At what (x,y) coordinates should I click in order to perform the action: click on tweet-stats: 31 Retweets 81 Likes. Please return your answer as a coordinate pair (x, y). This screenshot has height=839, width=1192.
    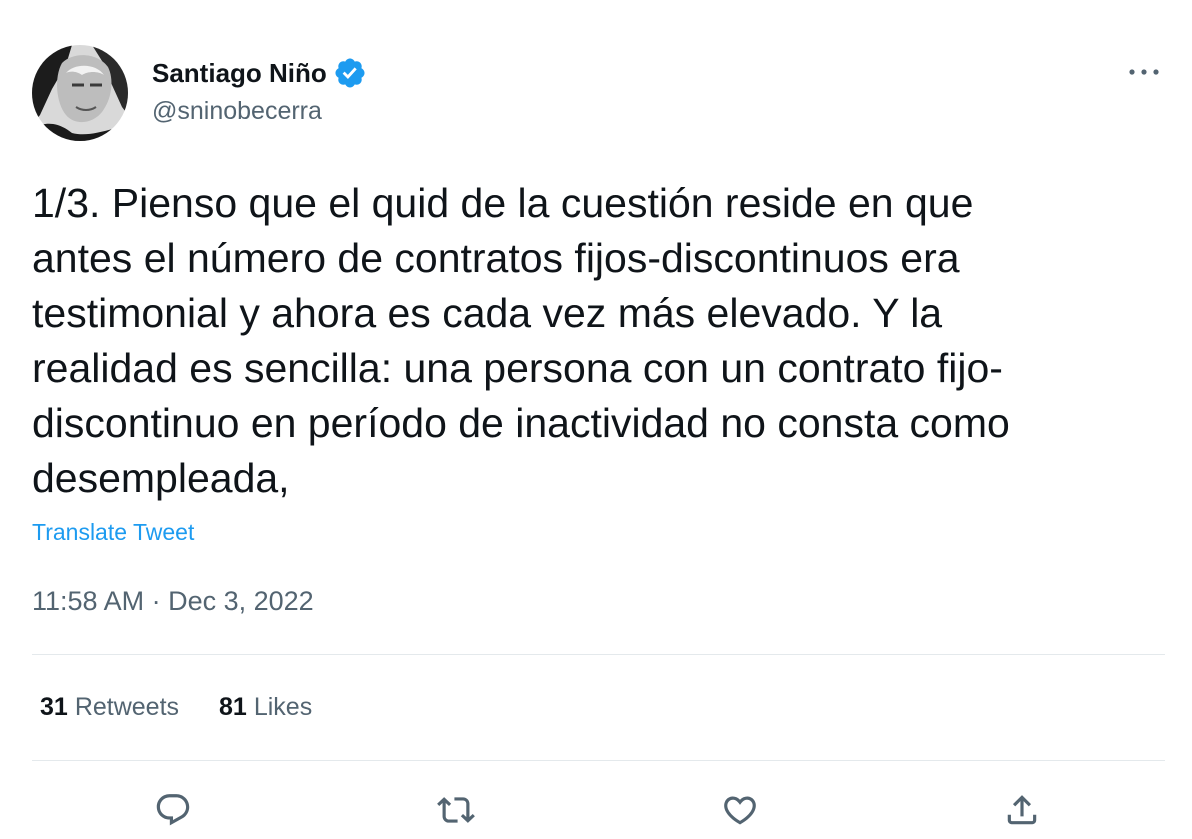
    Looking at the image, I should click on (176, 707).